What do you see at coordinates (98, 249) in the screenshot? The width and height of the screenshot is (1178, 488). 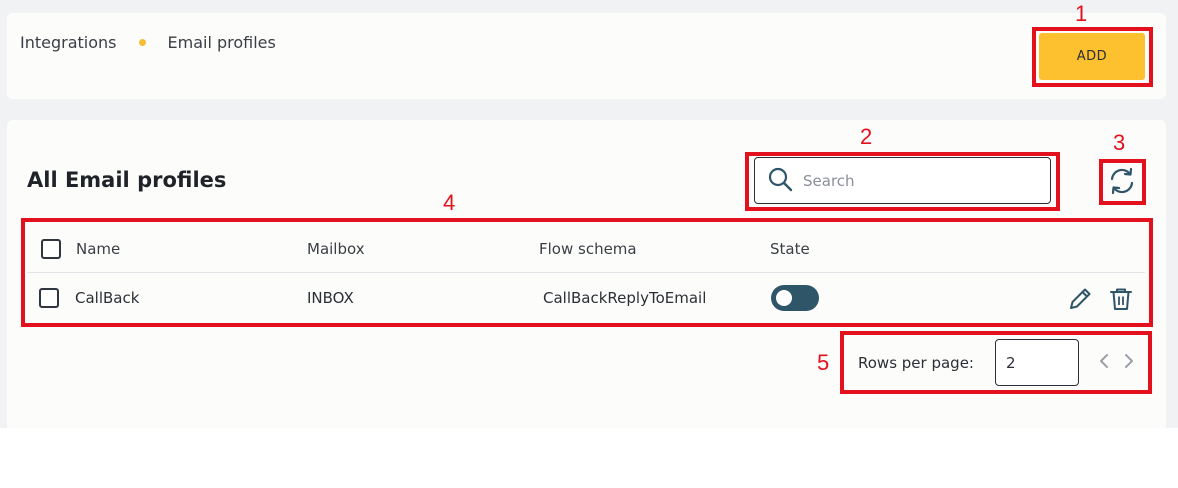 I see `column-header-name: Name` at bounding box center [98, 249].